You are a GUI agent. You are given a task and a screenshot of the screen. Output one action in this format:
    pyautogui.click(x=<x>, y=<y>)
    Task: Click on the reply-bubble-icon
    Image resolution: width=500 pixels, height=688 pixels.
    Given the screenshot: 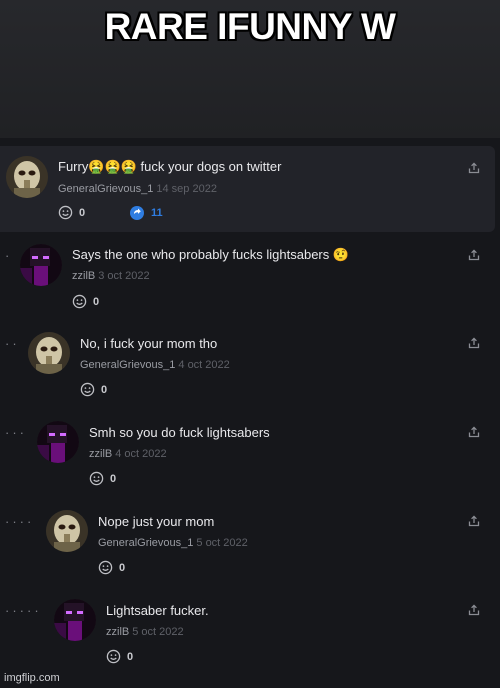 What is the action you would take?
    pyautogui.click(x=137, y=213)
    